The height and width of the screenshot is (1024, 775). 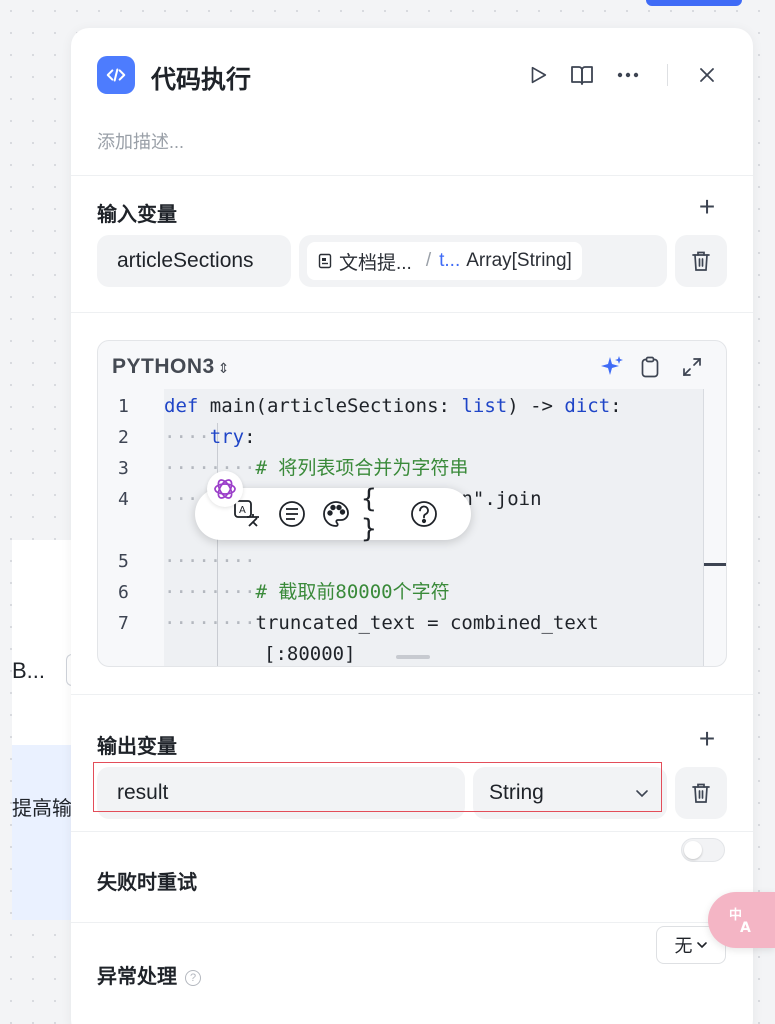 I want to click on expand-button, so click(x=692, y=367).